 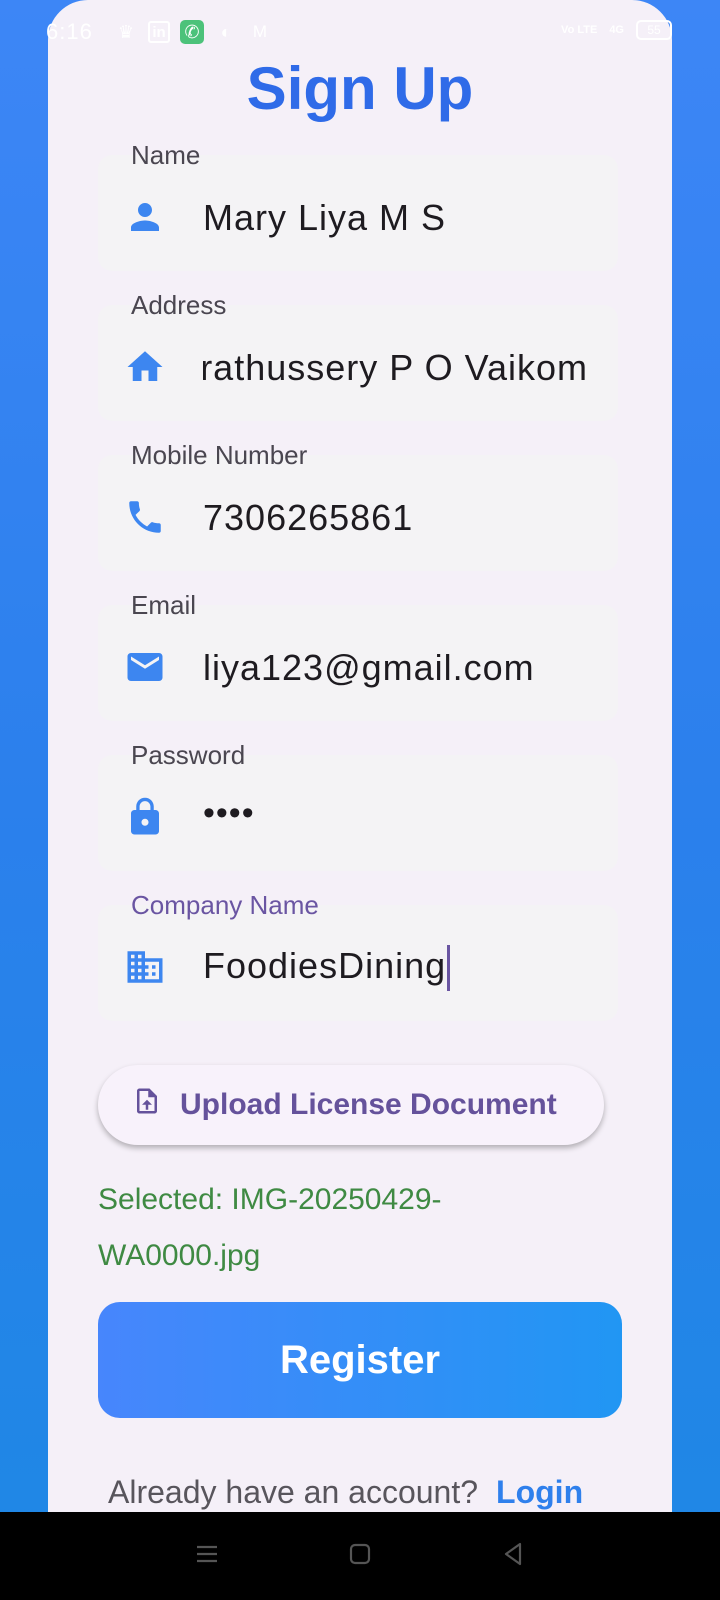 I want to click on selected-file-text: Selected: IMG-20250429-WA0000.jpg, so click(x=270, y=1227).